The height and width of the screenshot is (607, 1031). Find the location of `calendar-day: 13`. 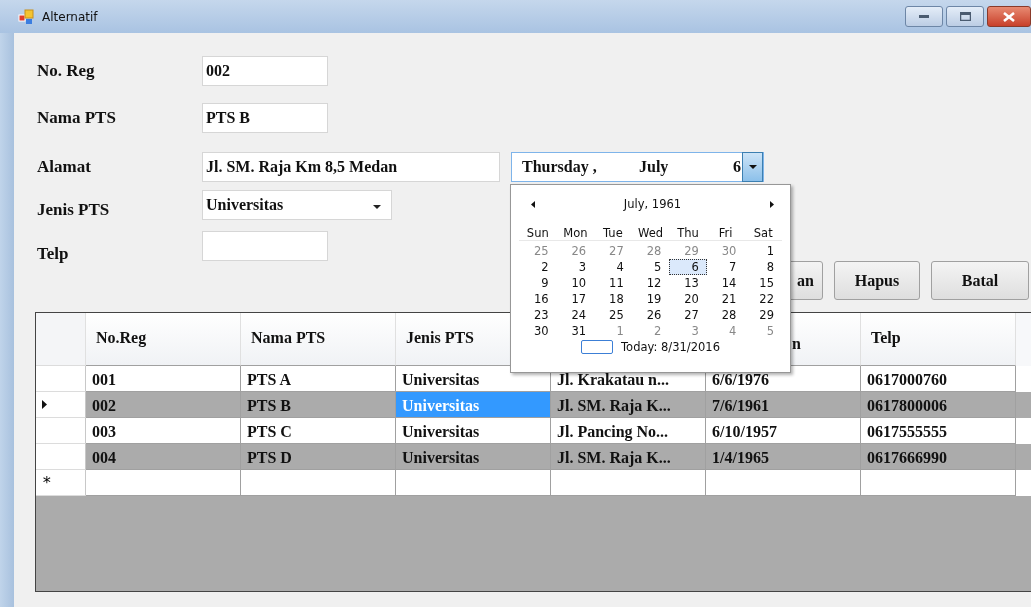

calendar-day: 13 is located at coordinates (688, 283).